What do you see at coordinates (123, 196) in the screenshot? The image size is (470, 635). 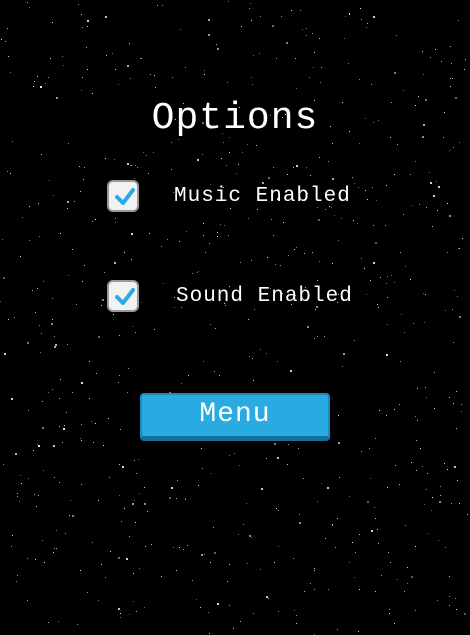 I see `music-checkbox` at bounding box center [123, 196].